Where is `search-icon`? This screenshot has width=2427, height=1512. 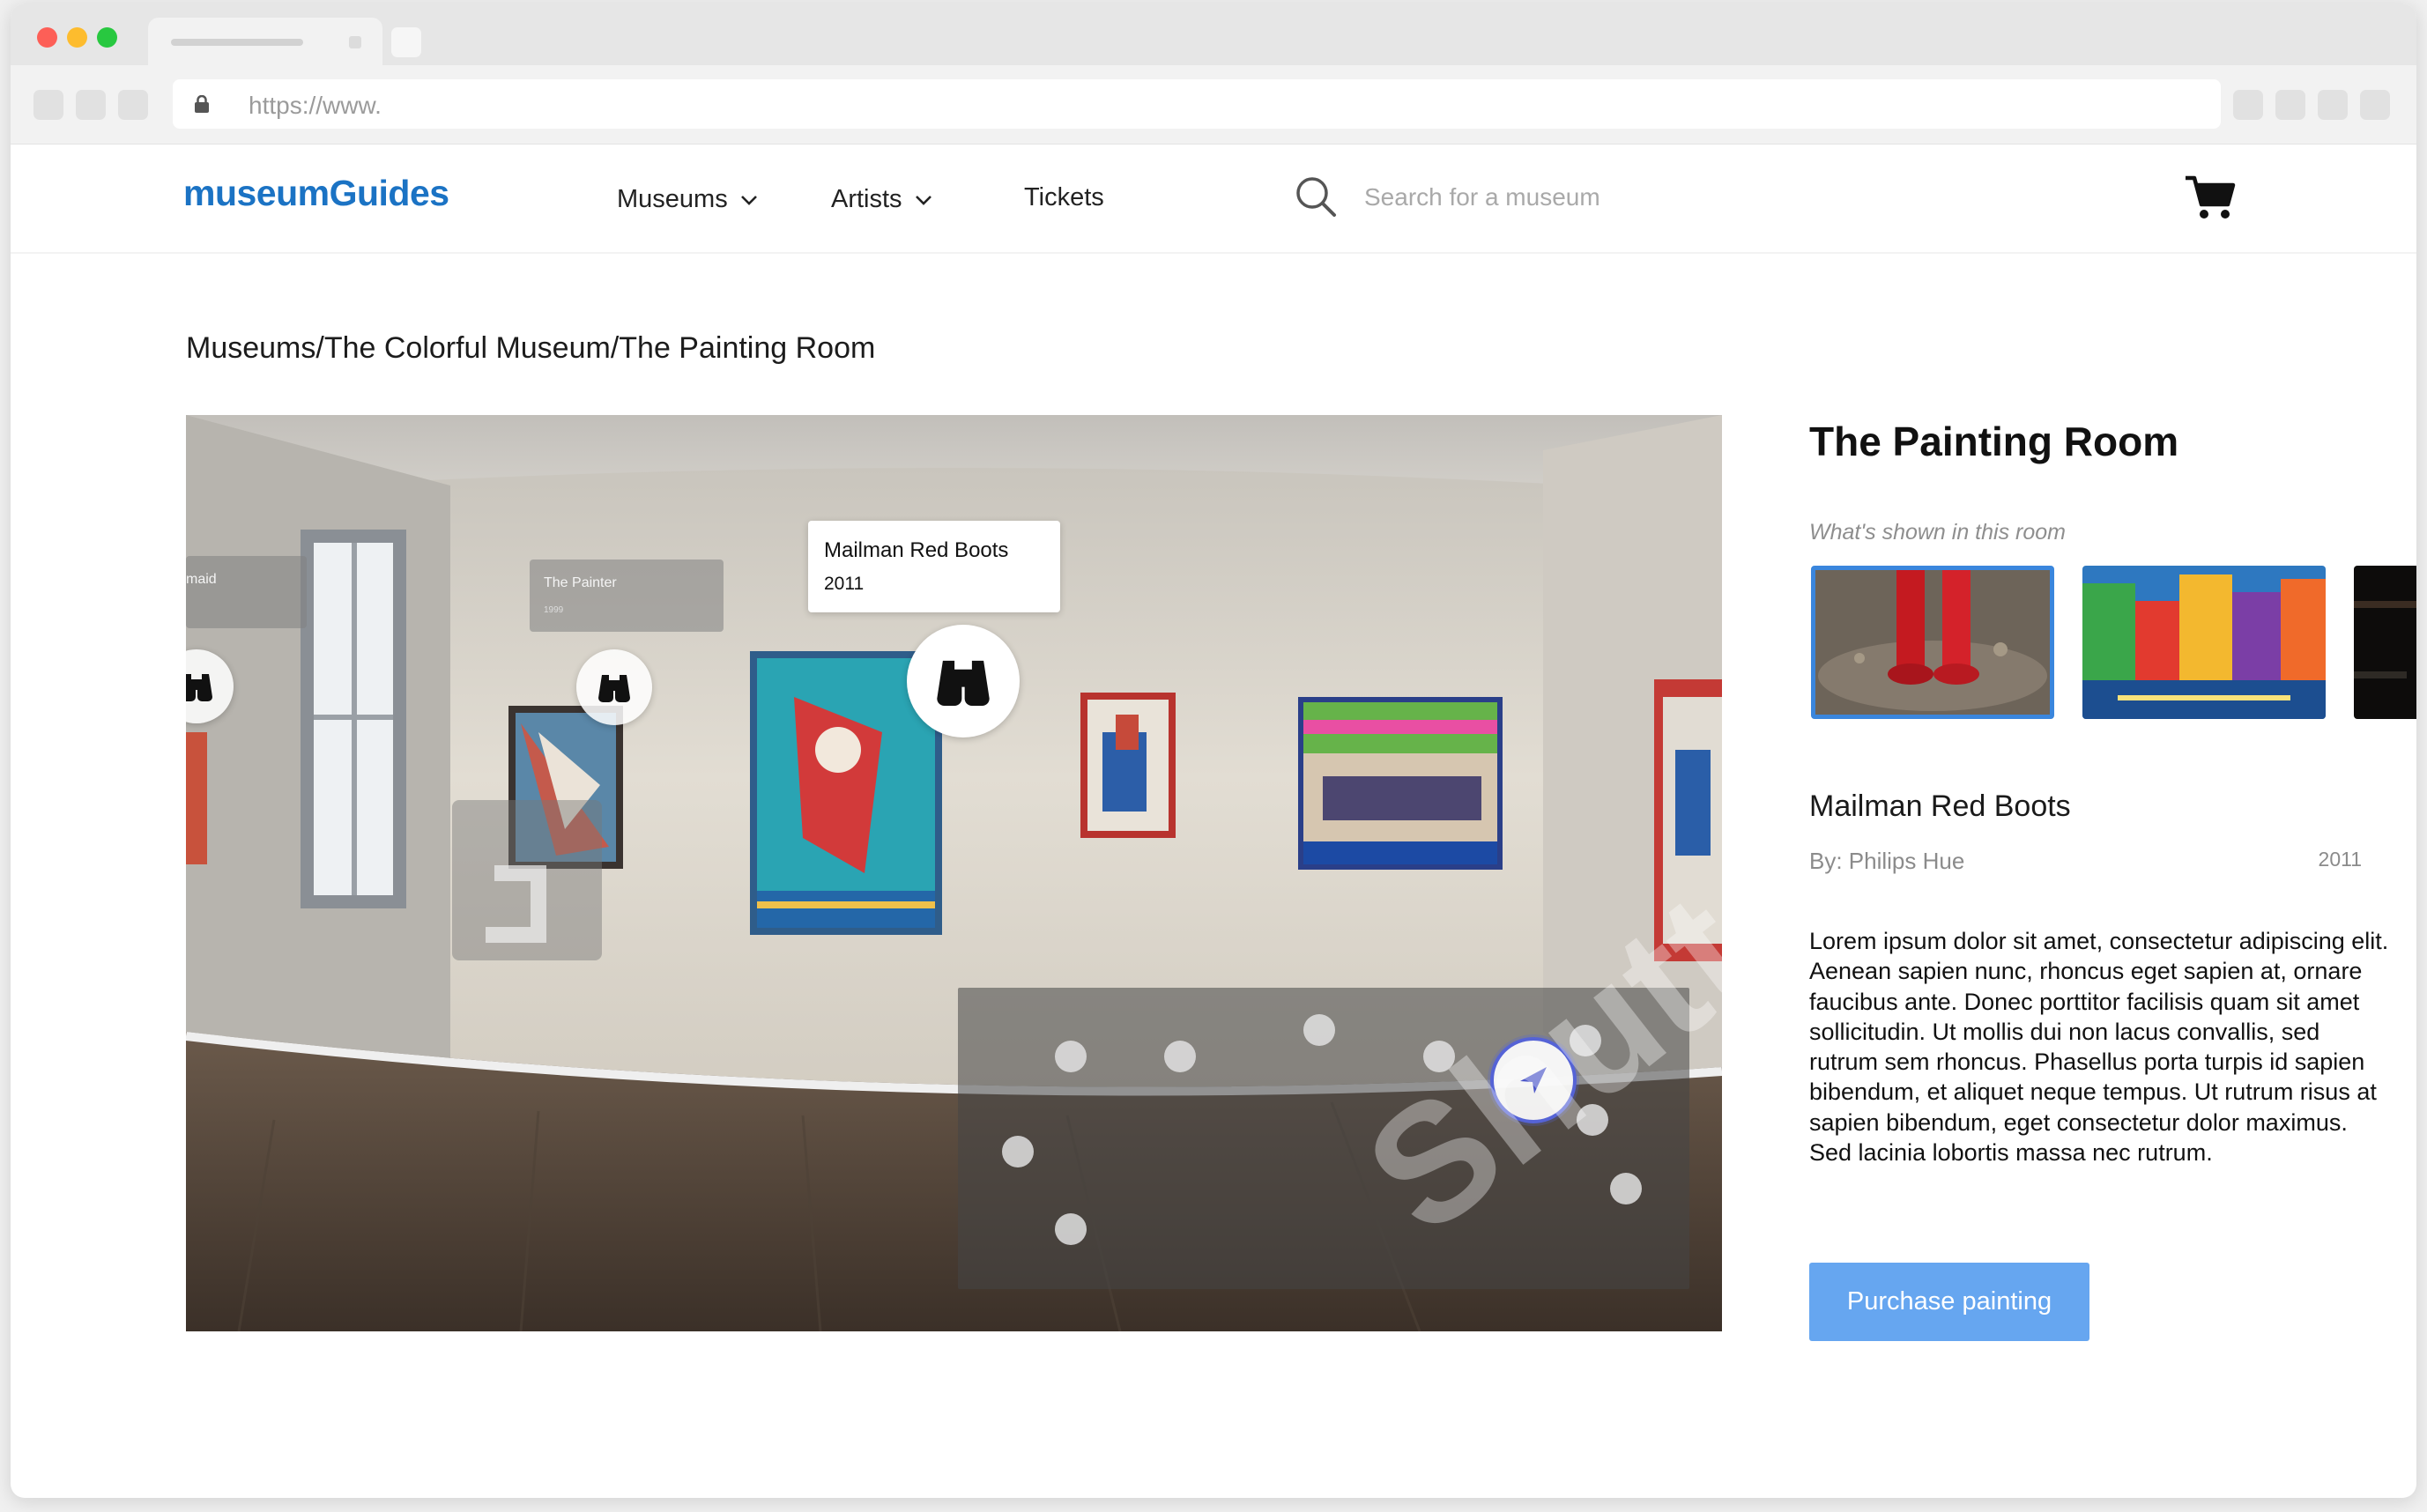 search-icon is located at coordinates (1316, 196).